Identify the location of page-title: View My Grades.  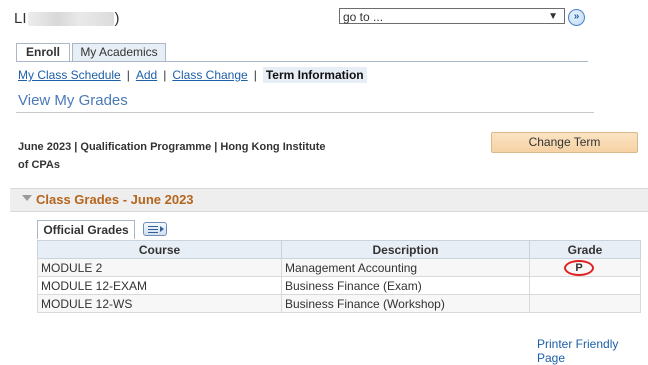
(73, 100).